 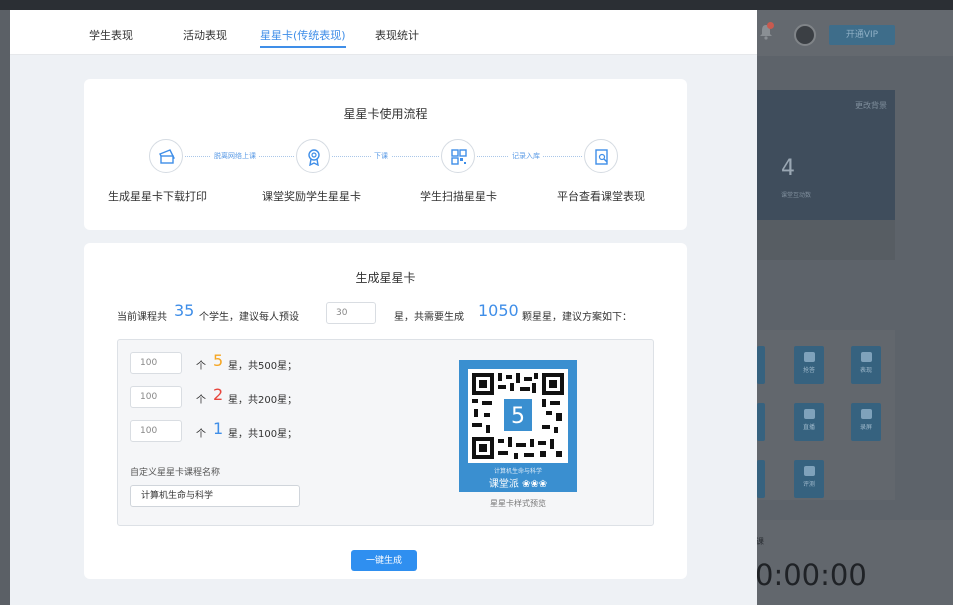 What do you see at coordinates (517, 471) in the screenshot?
I see `preview-course-name: 计算机生命与科学` at bounding box center [517, 471].